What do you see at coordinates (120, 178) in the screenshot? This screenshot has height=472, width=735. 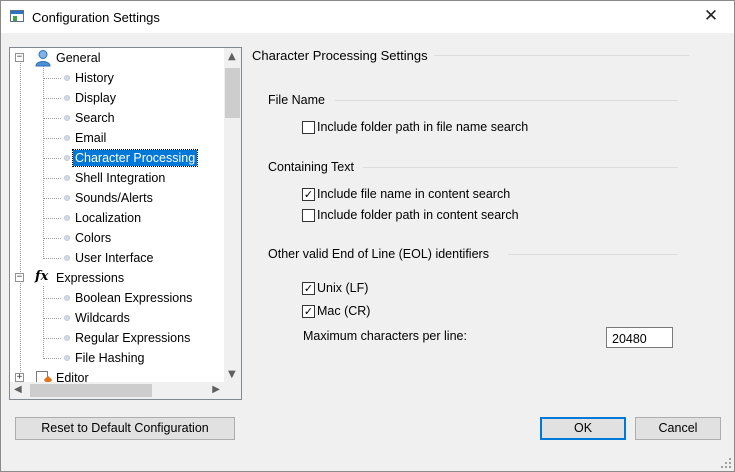 I see `tree-node-label: Shell Integration` at bounding box center [120, 178].